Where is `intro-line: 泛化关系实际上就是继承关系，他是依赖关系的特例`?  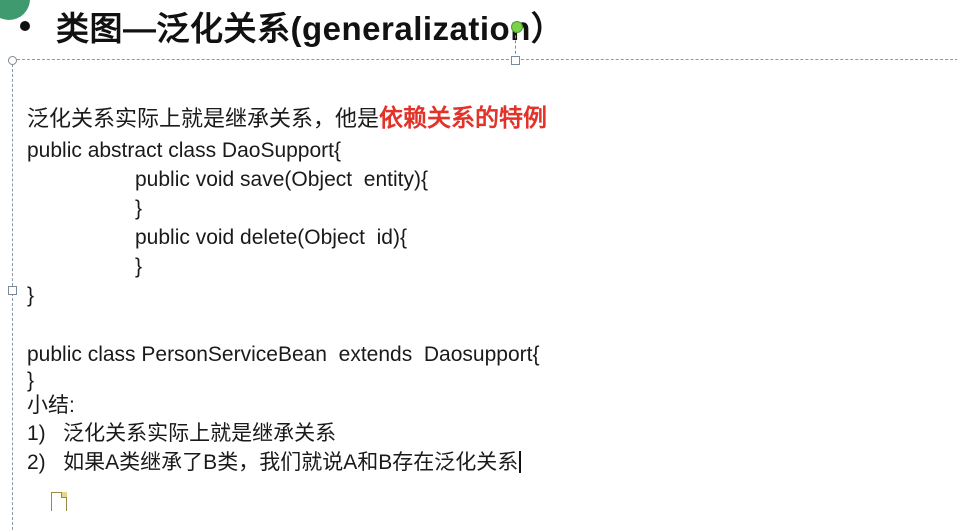
intro-line: 泛化关系实际上就是继承关系，他是依赖关系的特例 is located at coordinates (487, 119).